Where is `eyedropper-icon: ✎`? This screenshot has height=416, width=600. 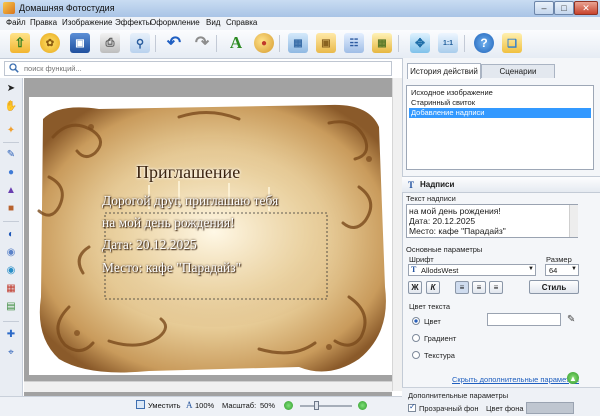 eyedropper-icon: ✎ is located at coordinates (571, 319).